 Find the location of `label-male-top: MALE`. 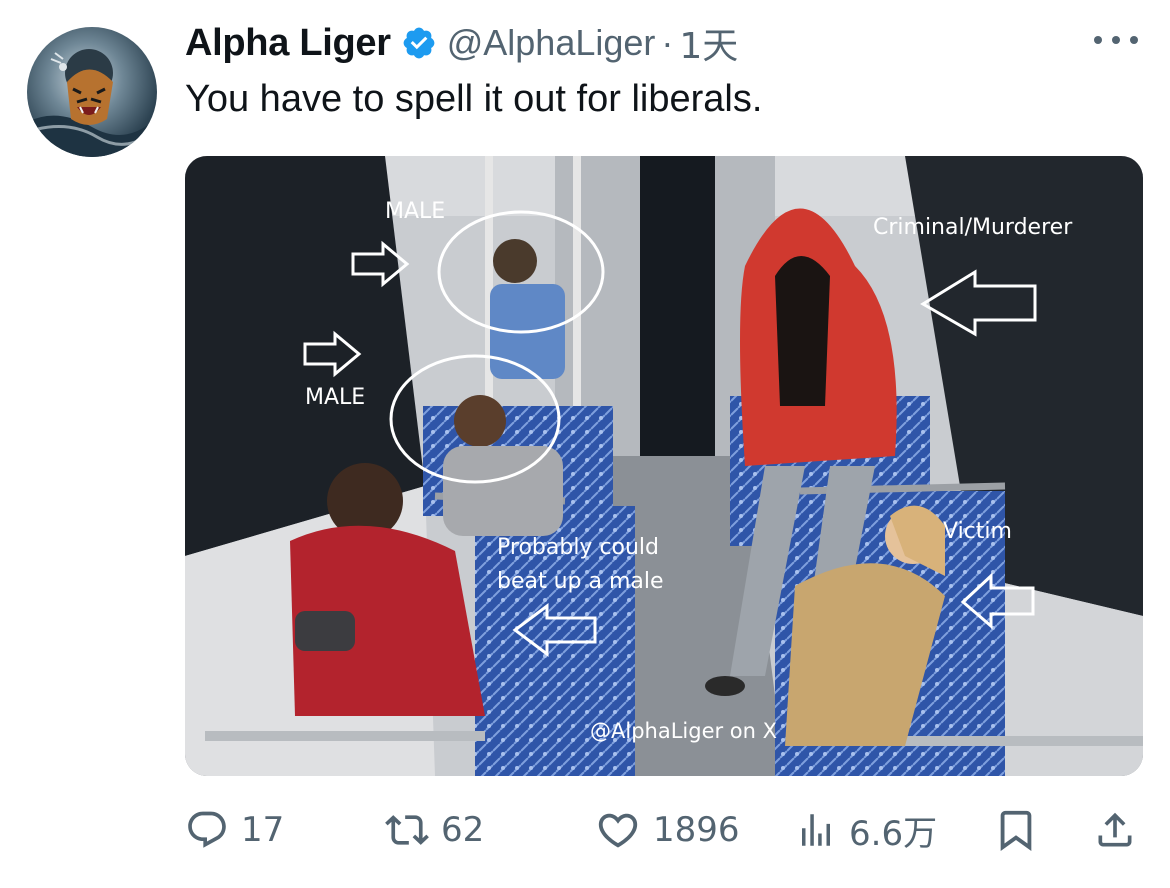

label-male-top: MALE is located at coordinates (415, 211).